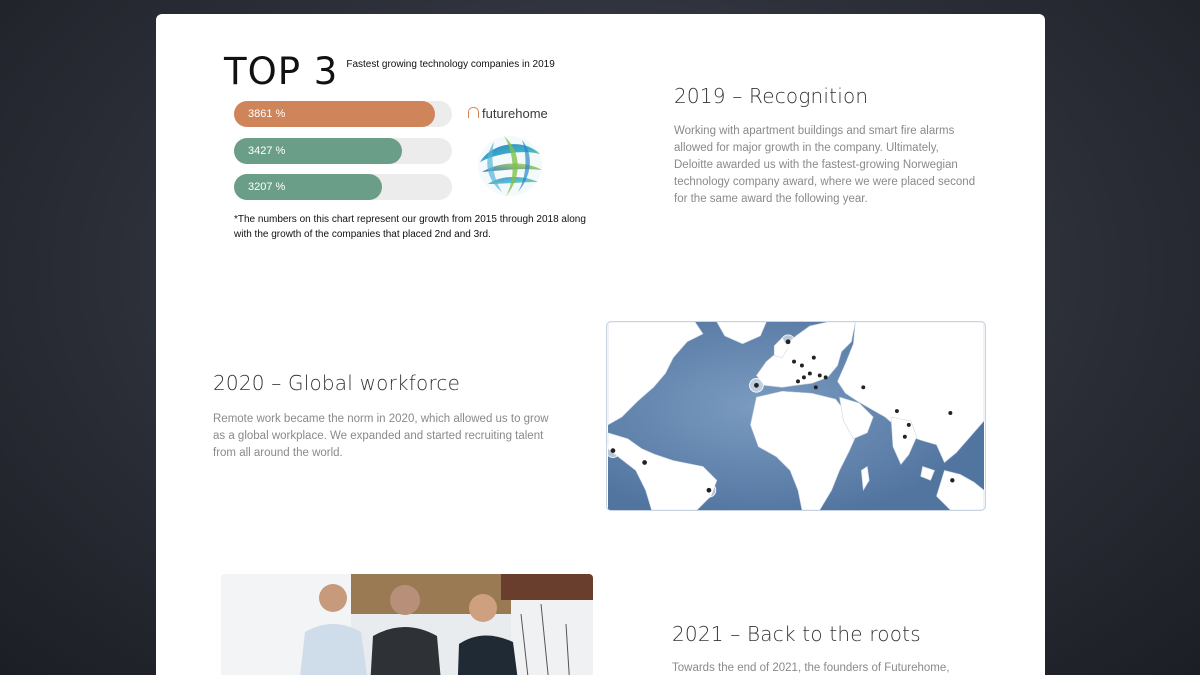 This screenshot has width=1200, height=675. Describe the element at coordinates (515, 113) in the screenshot. I see `futurehome-logo-text: futurehome` at that location.